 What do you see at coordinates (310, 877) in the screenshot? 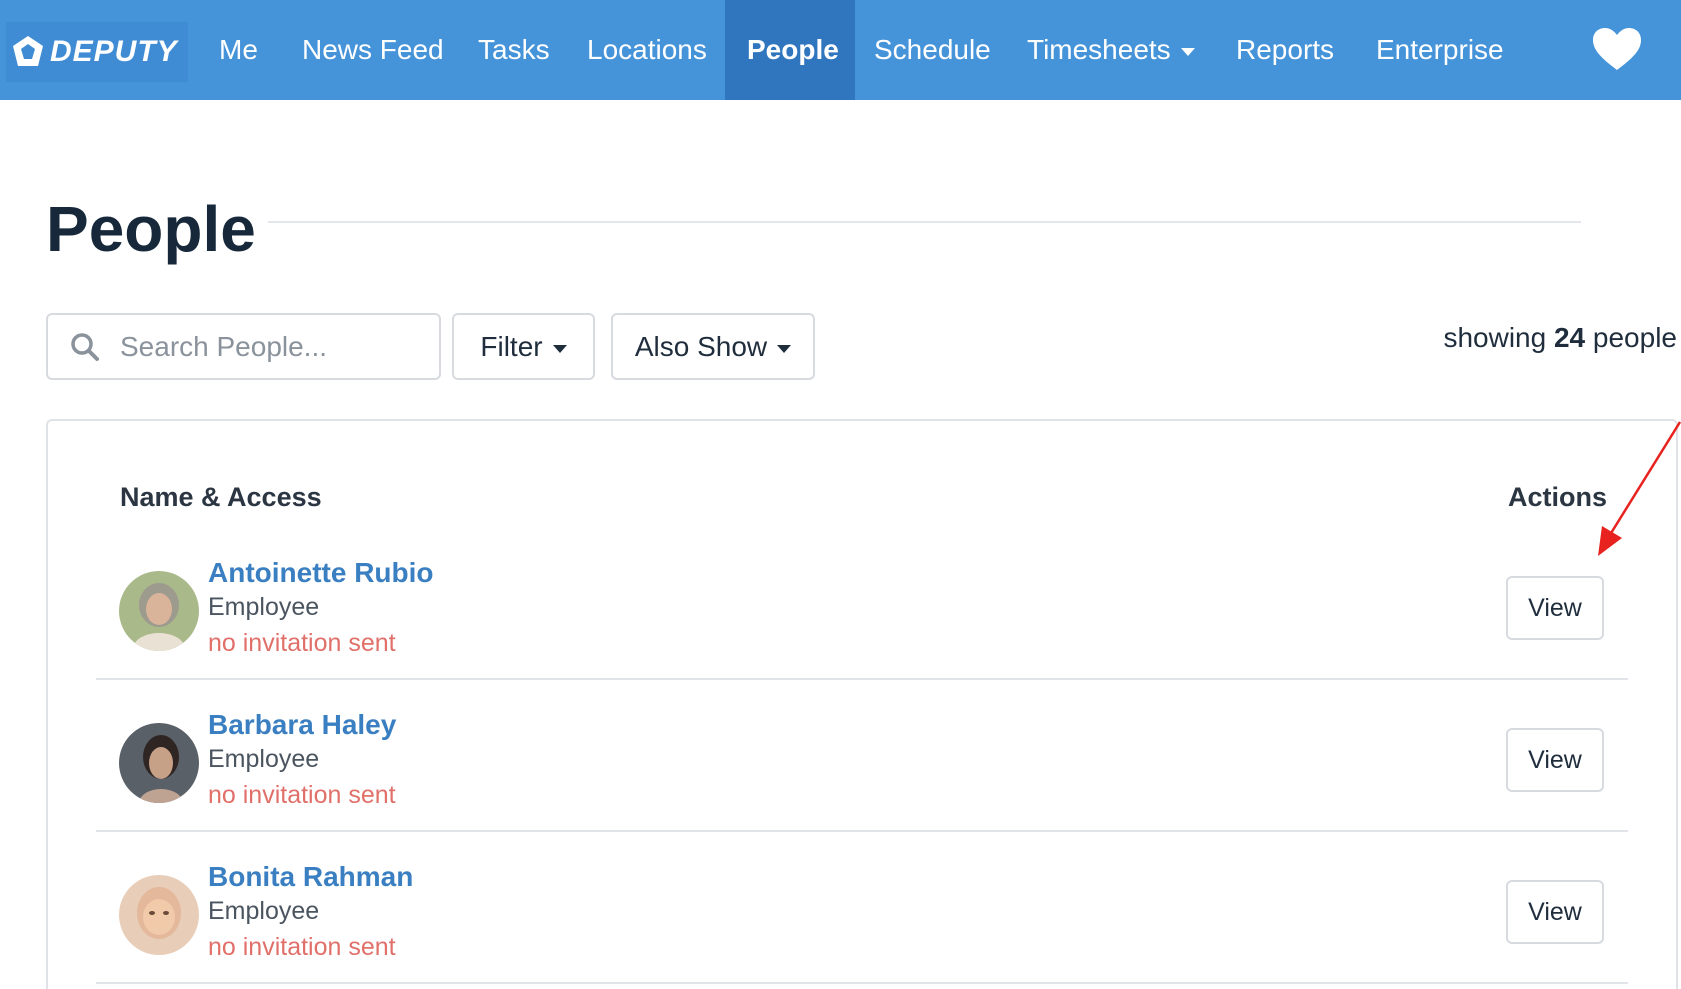
I see `person-name-link: Bonita Rahman` at bounding box center [310, 877].